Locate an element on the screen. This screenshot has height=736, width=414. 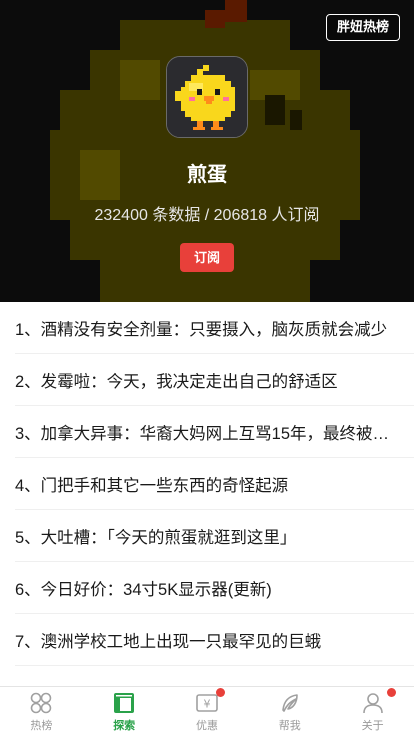
channel-title: 煎蛋 is located at coordinates (207, 175).